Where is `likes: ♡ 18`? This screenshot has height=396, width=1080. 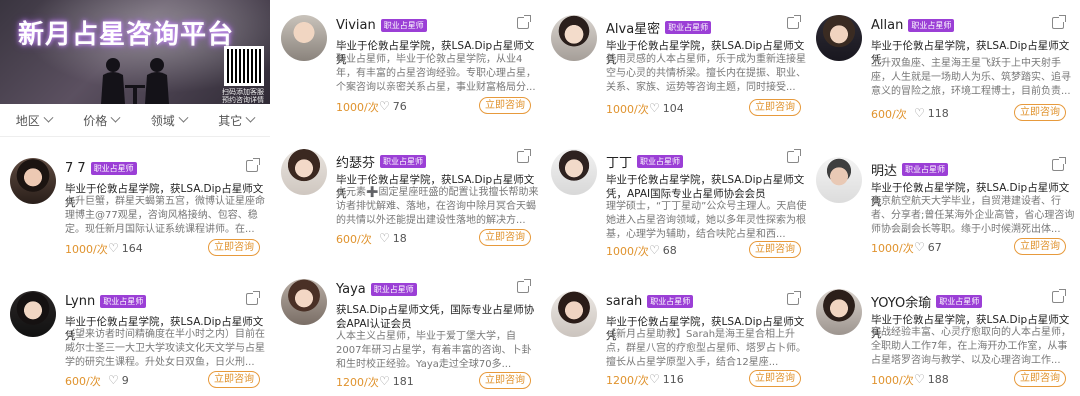
likes: ♡ 18 is located at coordinates (393, 238).